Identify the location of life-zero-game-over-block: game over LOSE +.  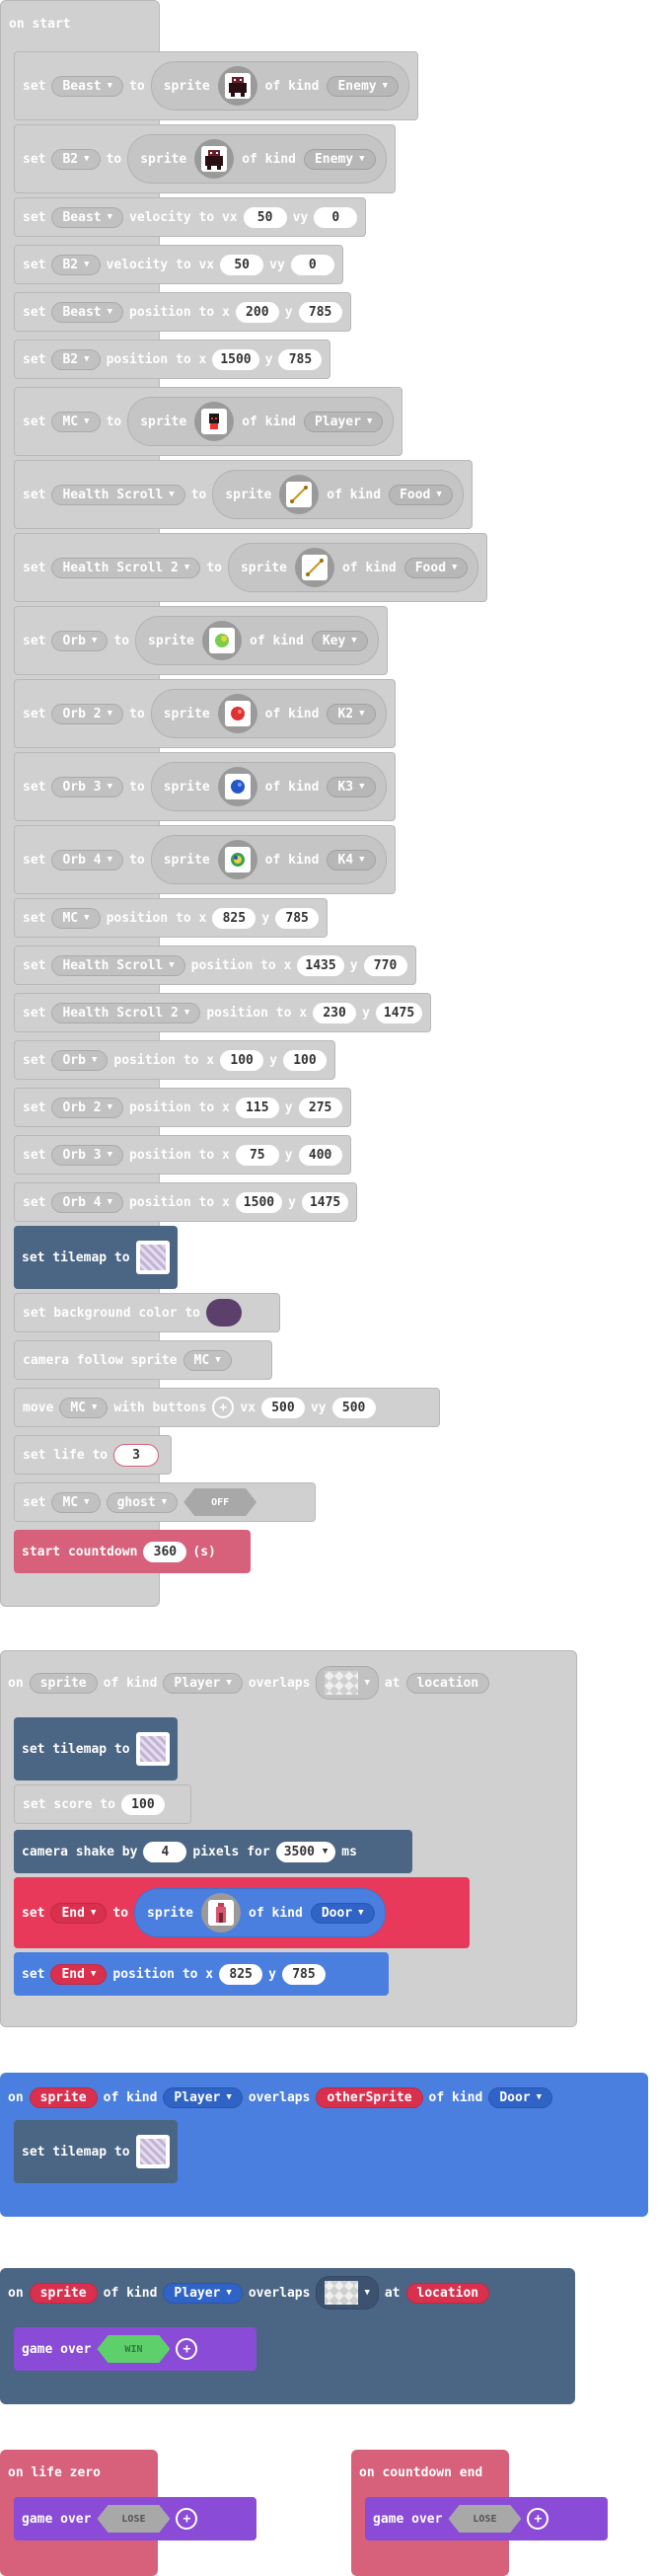
(135, 2518).